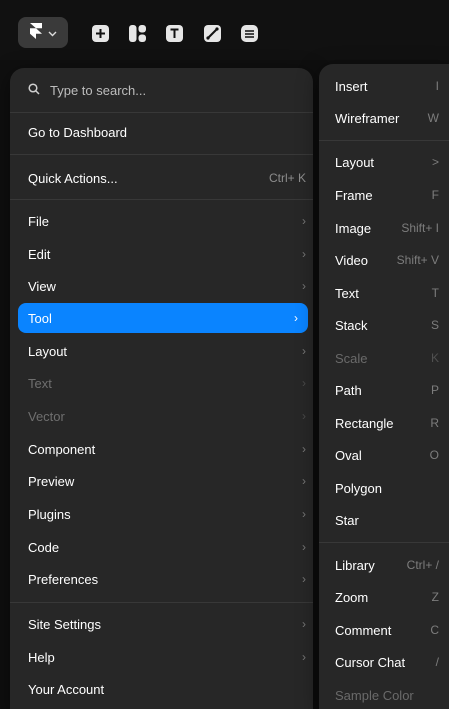 This screenshot has height=709, width=449. Describe the element at coordinates (353, 228) in the screenshot. I see `submenu-item-label: Image` at that location.